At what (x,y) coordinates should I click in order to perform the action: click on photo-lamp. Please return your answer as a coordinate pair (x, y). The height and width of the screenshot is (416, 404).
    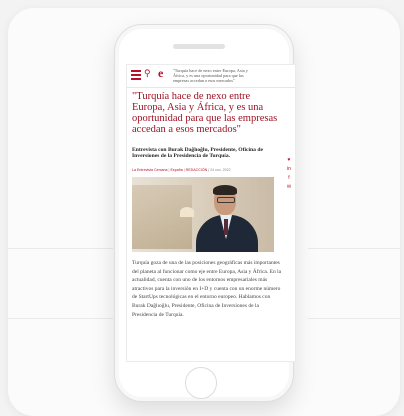
    Looking at the image, I should click on (187, 212).